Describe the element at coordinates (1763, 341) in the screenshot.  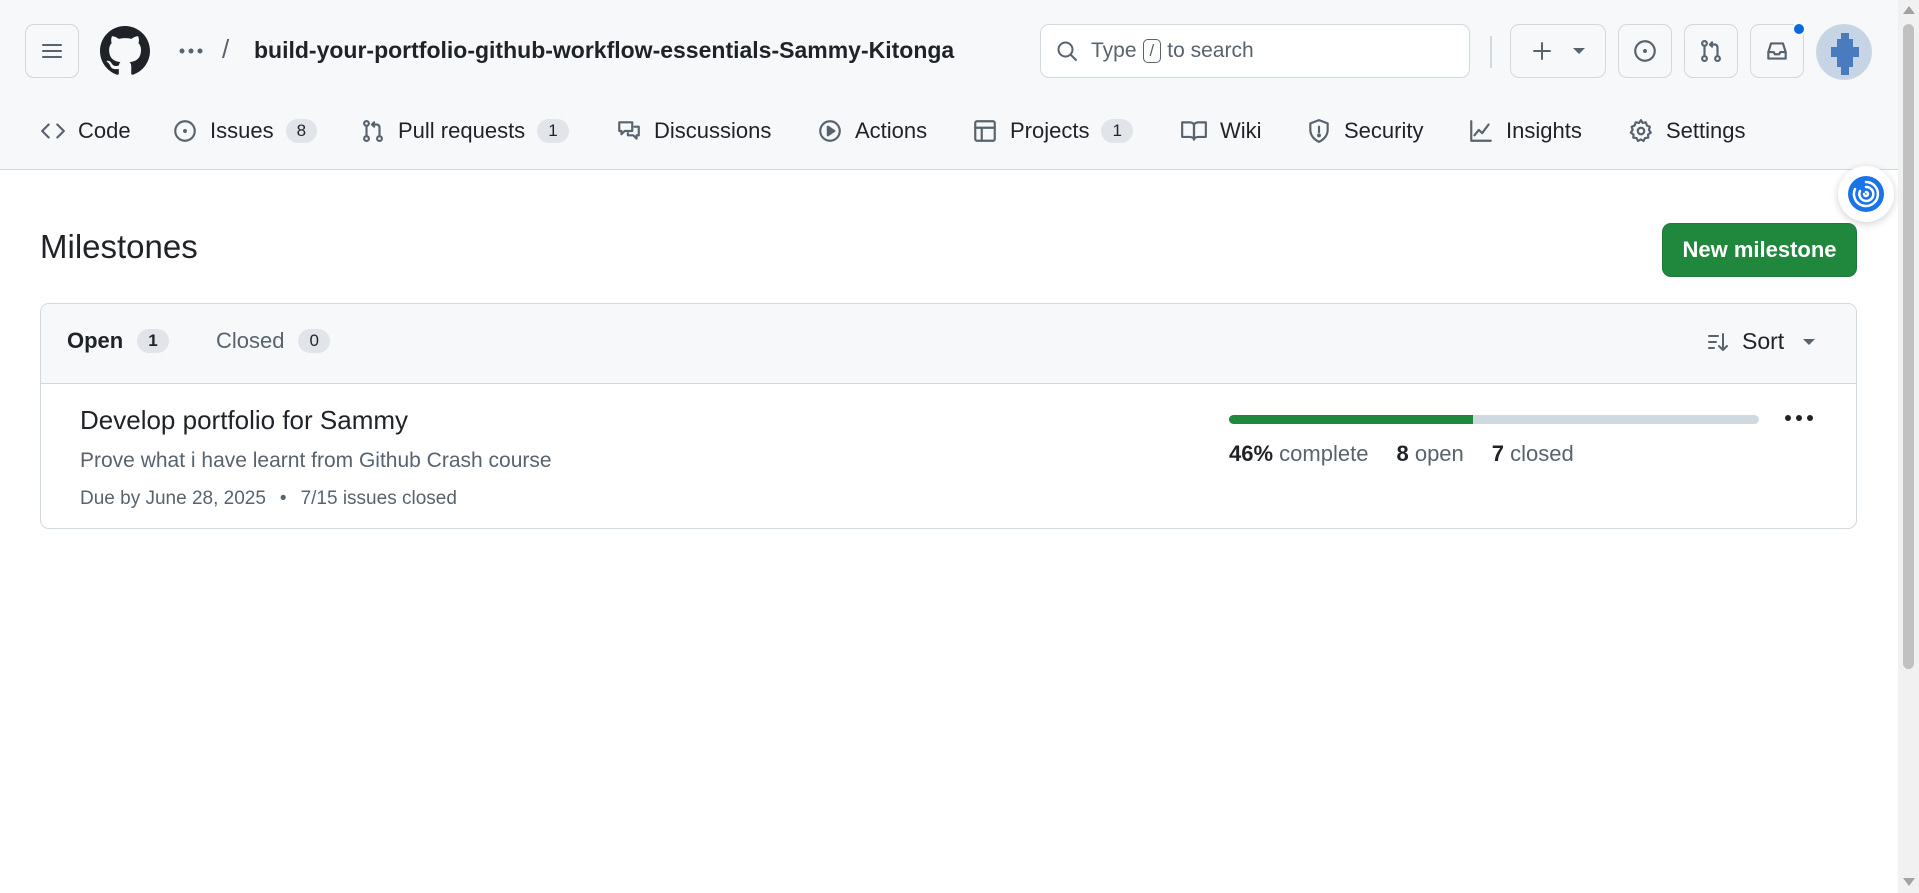
I see `sort-label: Sort` at that location.